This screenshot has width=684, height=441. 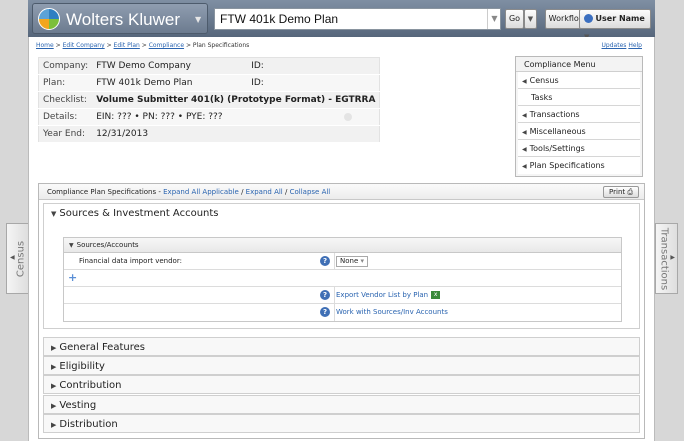 I want to click on transactions-side-tab: ▶ Transactions, so click(x=666, y=258).